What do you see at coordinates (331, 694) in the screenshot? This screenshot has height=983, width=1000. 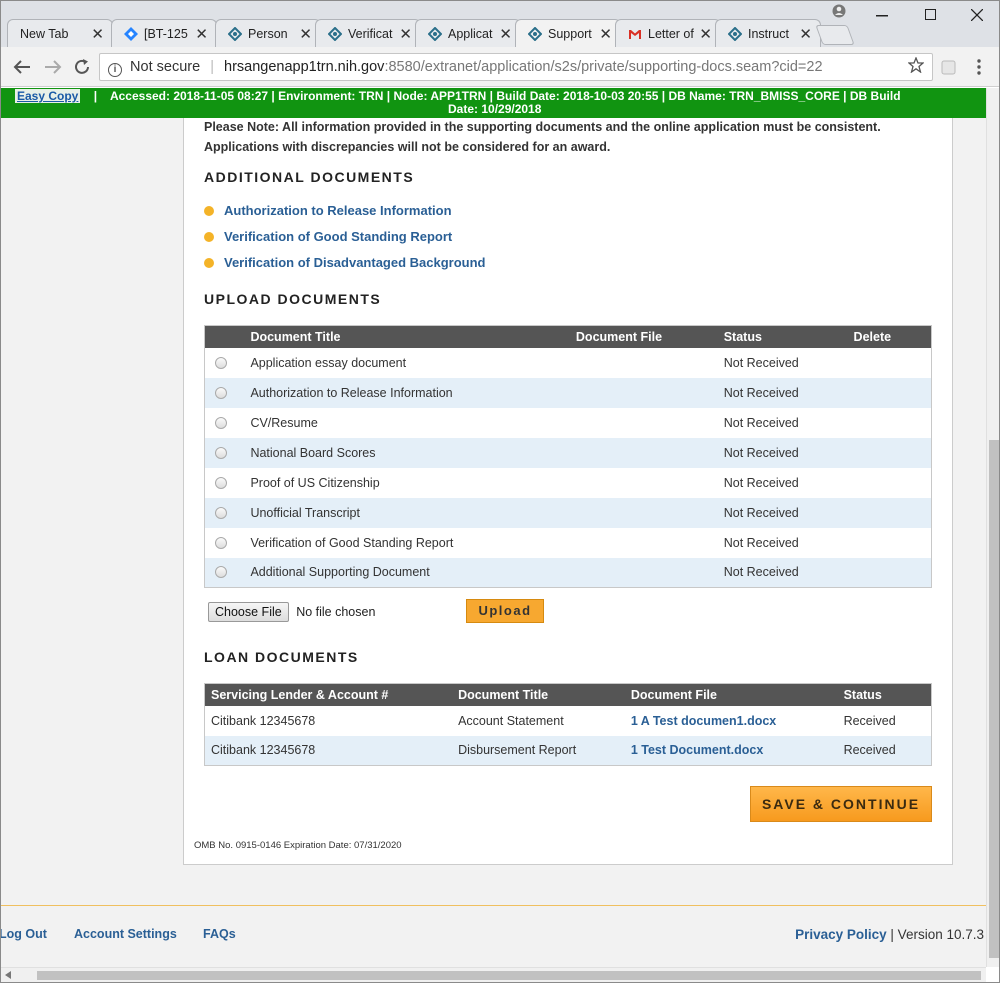 I see `column-header: Servicing Lender & Account #` at bounding box center [331, 694].